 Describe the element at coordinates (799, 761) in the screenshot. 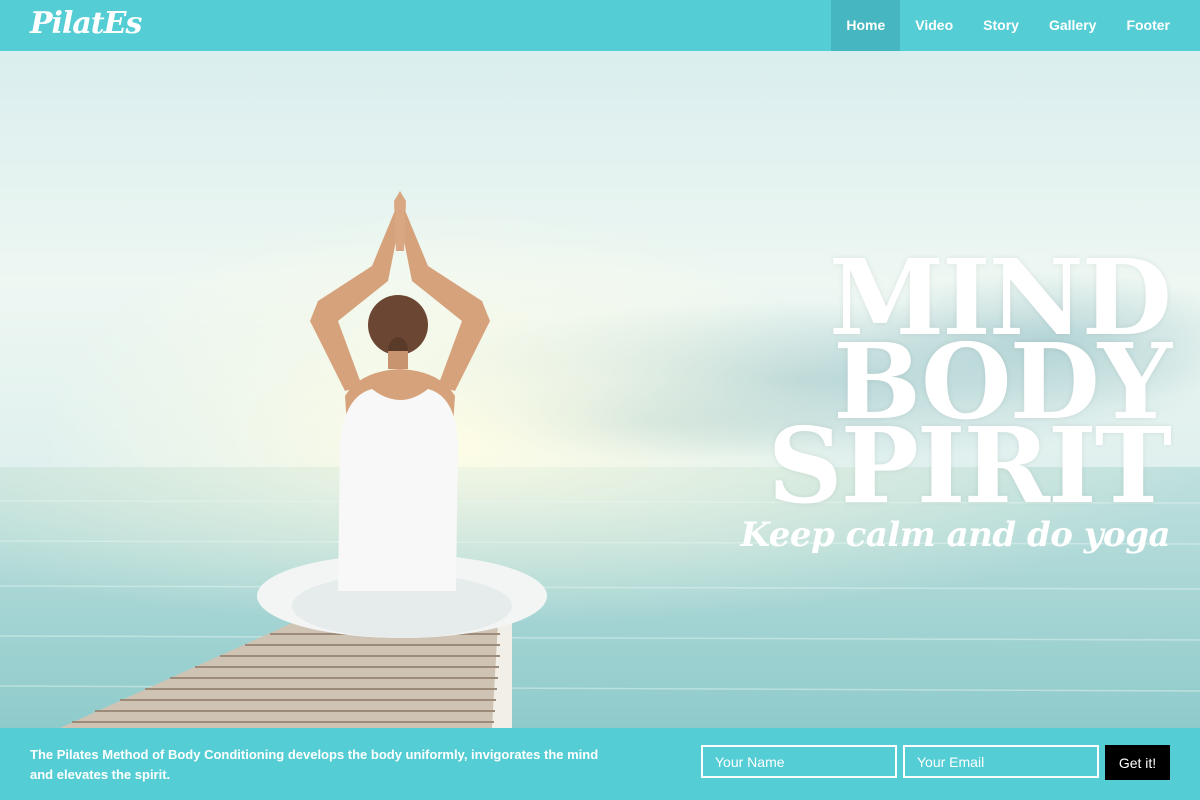

I see `name-field` at that location.